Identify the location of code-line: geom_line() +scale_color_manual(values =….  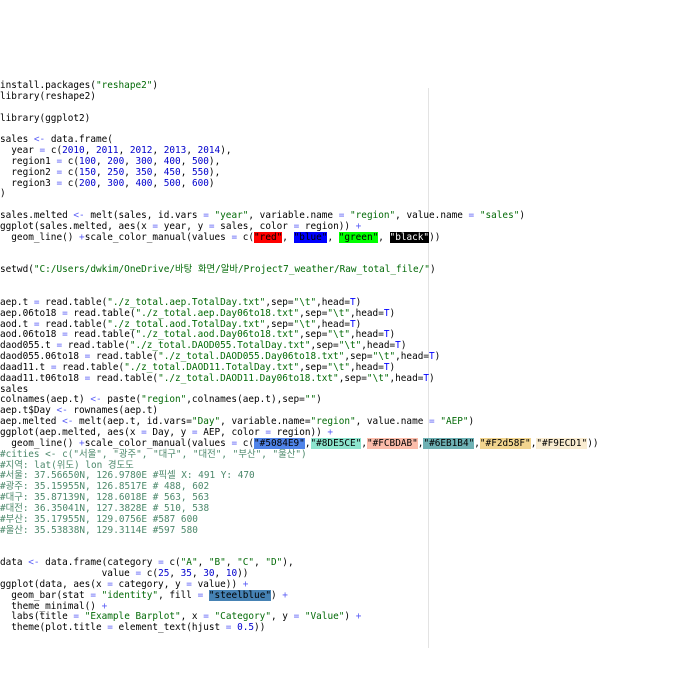
(350, 237).